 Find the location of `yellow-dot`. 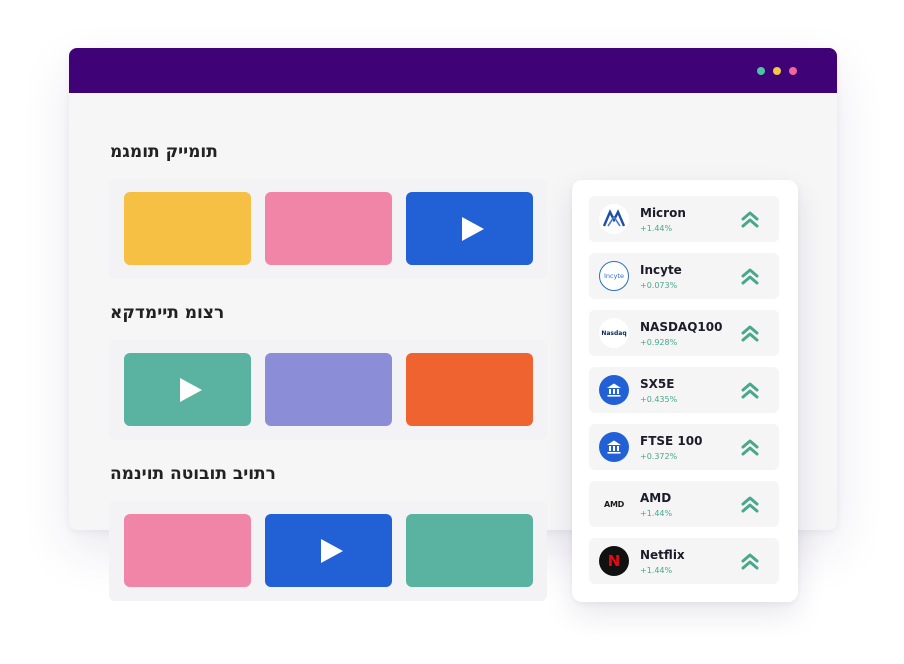

yellow-dot is located at coordinates (777, 70).